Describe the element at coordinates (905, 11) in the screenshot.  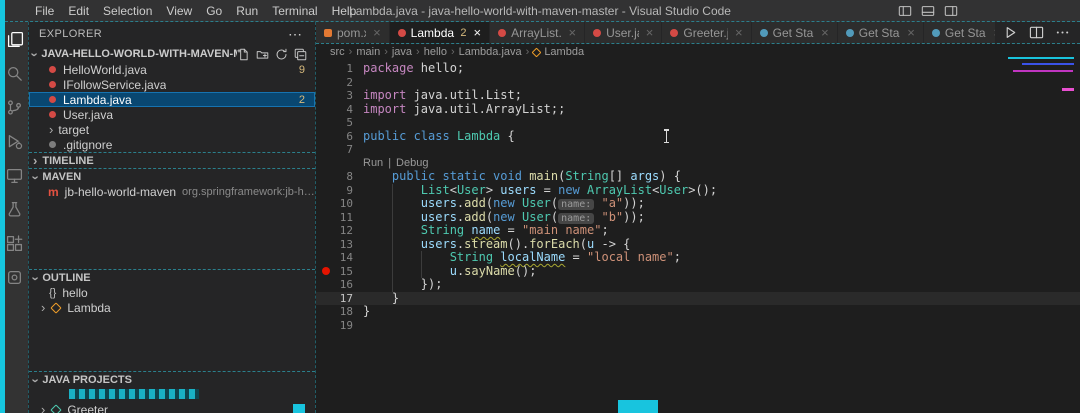
I see `layout-sidebar-left-icon` at that location.